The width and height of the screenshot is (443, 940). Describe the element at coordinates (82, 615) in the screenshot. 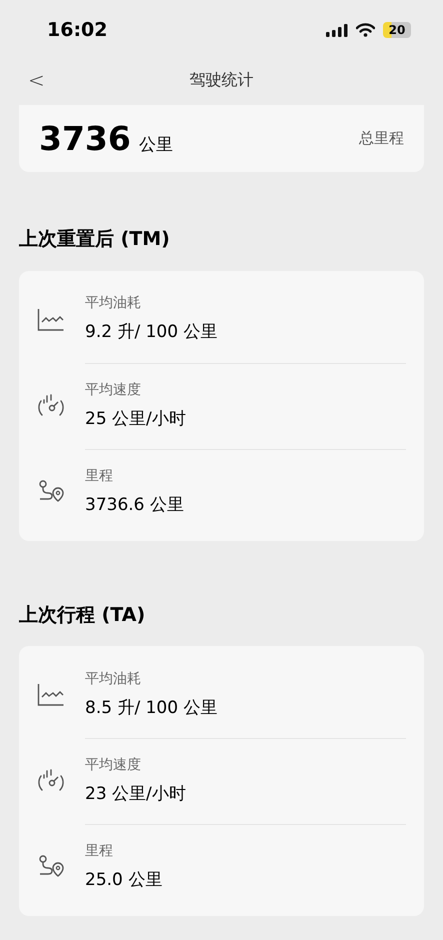

I see `section-title: 上次行程 (TA)` at that location.